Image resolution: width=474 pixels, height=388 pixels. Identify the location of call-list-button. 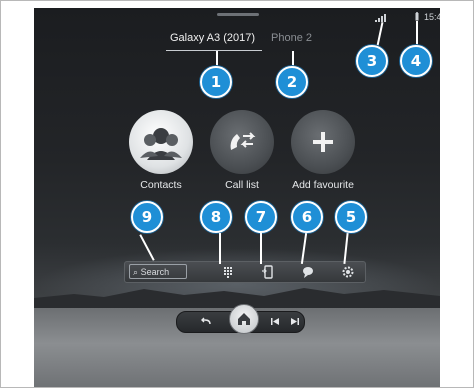
(242, 142).